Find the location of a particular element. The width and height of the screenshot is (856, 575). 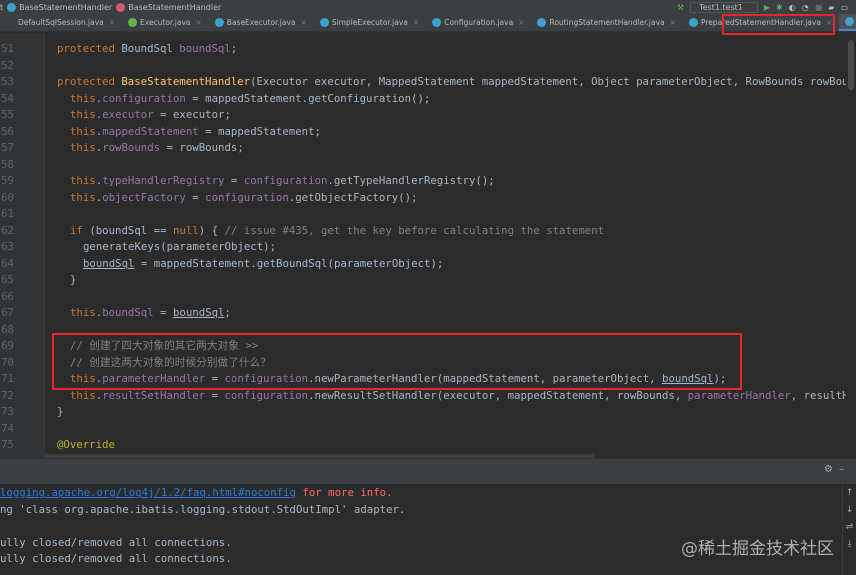

code-text: @Override is located at coordinates (86, 445).